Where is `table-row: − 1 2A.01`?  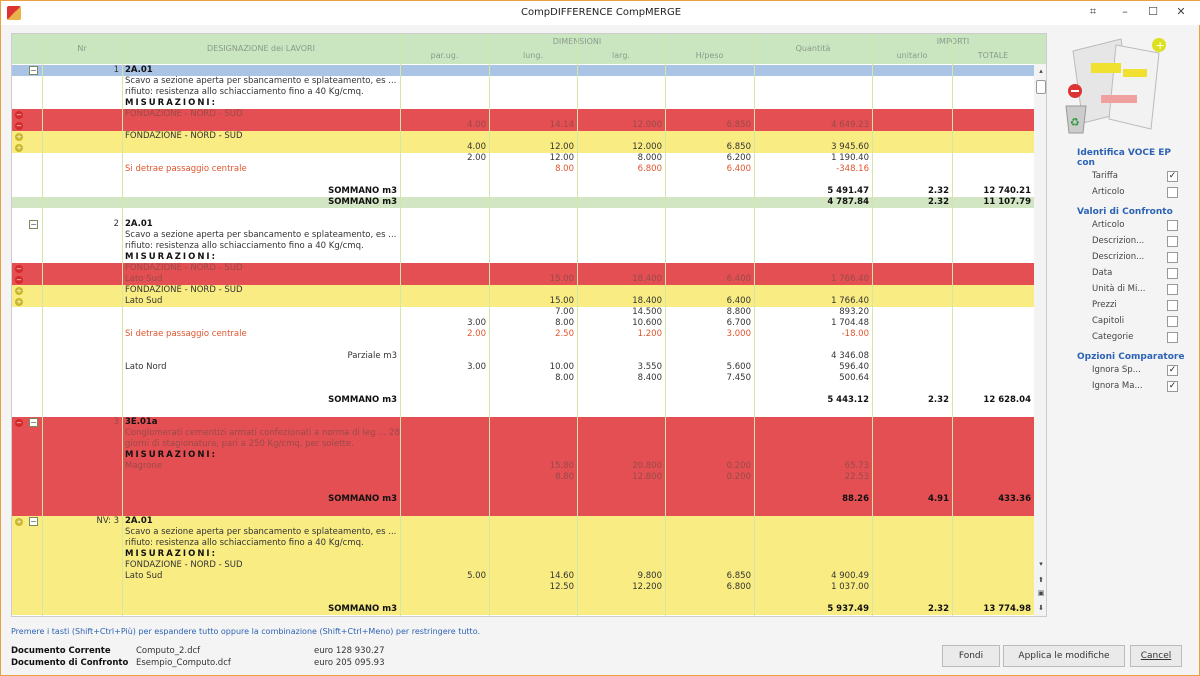 table-row: − 1 2A.01 is located at coordinates (523, 70).